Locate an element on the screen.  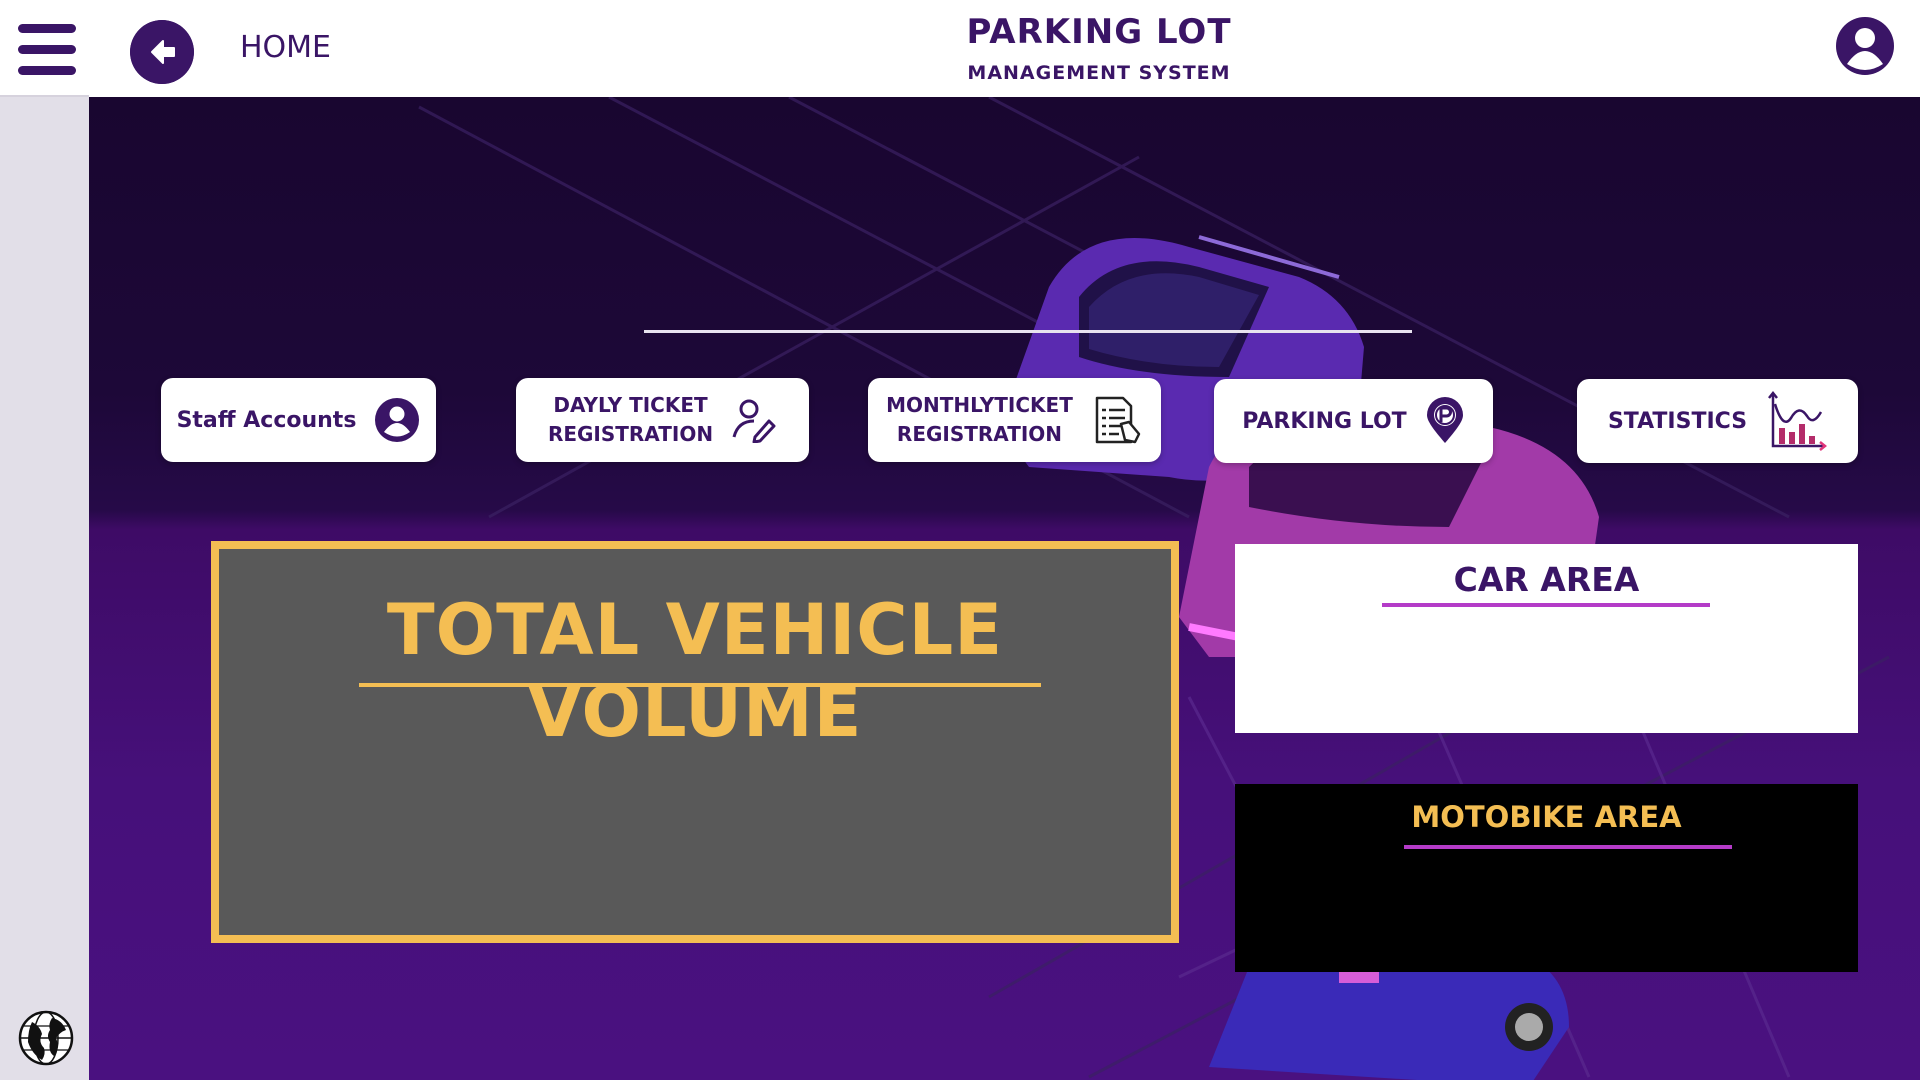
staff-accounts-button: Staff Accounts is located at coordinates (298, 420).